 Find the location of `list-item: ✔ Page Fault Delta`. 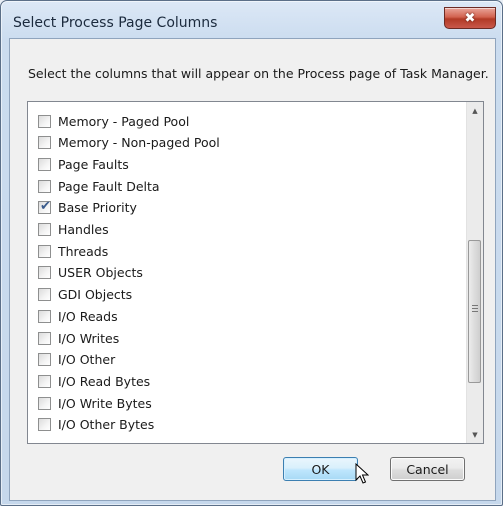

list-item: ✔ Page Fault Delta is located at coordinates (99, 186).